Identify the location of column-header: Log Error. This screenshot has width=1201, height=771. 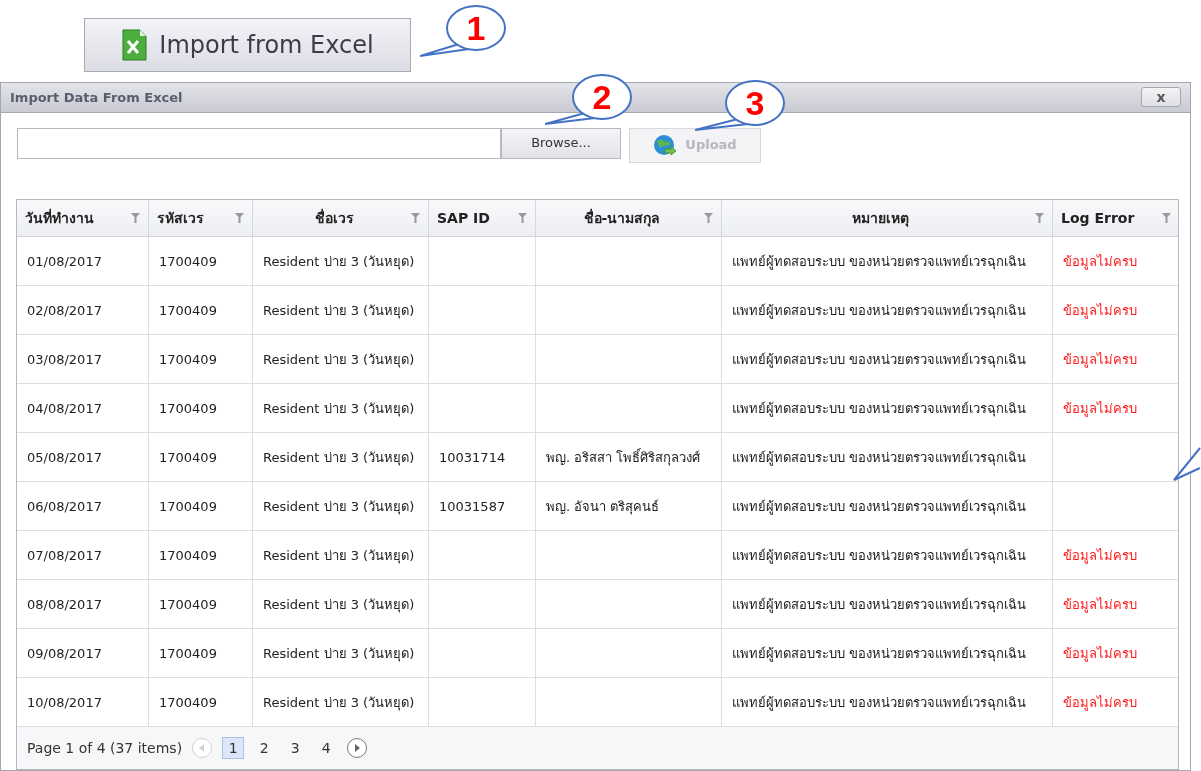
(1116, 218).